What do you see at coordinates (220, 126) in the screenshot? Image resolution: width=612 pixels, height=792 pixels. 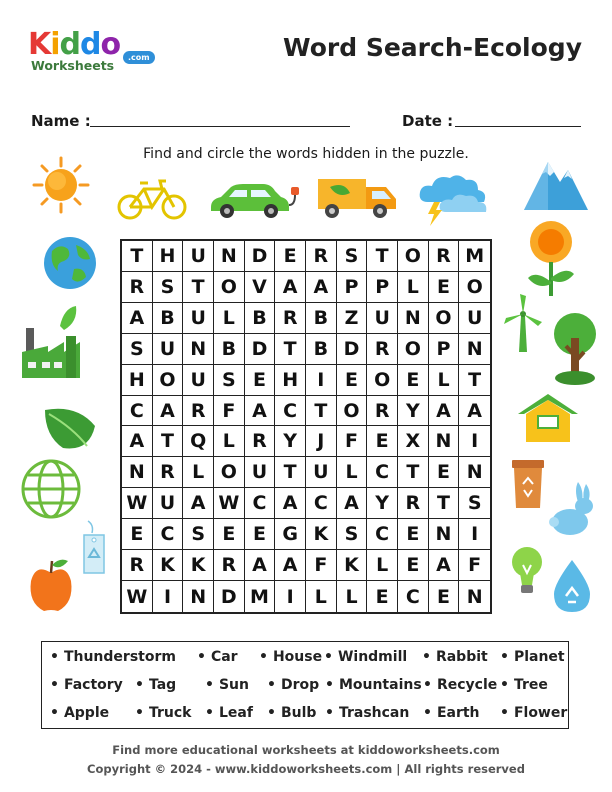 I see `name-field-line` at bounding box center [220, 126].